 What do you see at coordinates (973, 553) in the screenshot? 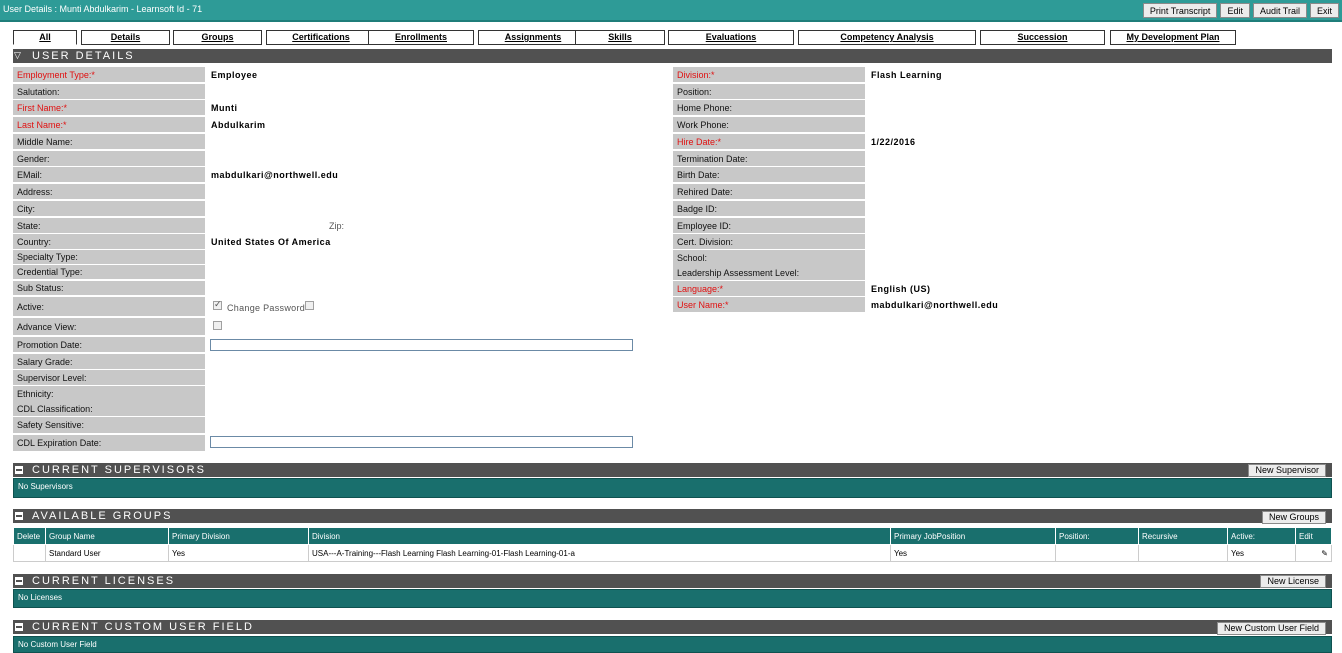
I see `primary-jobposition-cell: Yes` at bounding box center [973, 553].